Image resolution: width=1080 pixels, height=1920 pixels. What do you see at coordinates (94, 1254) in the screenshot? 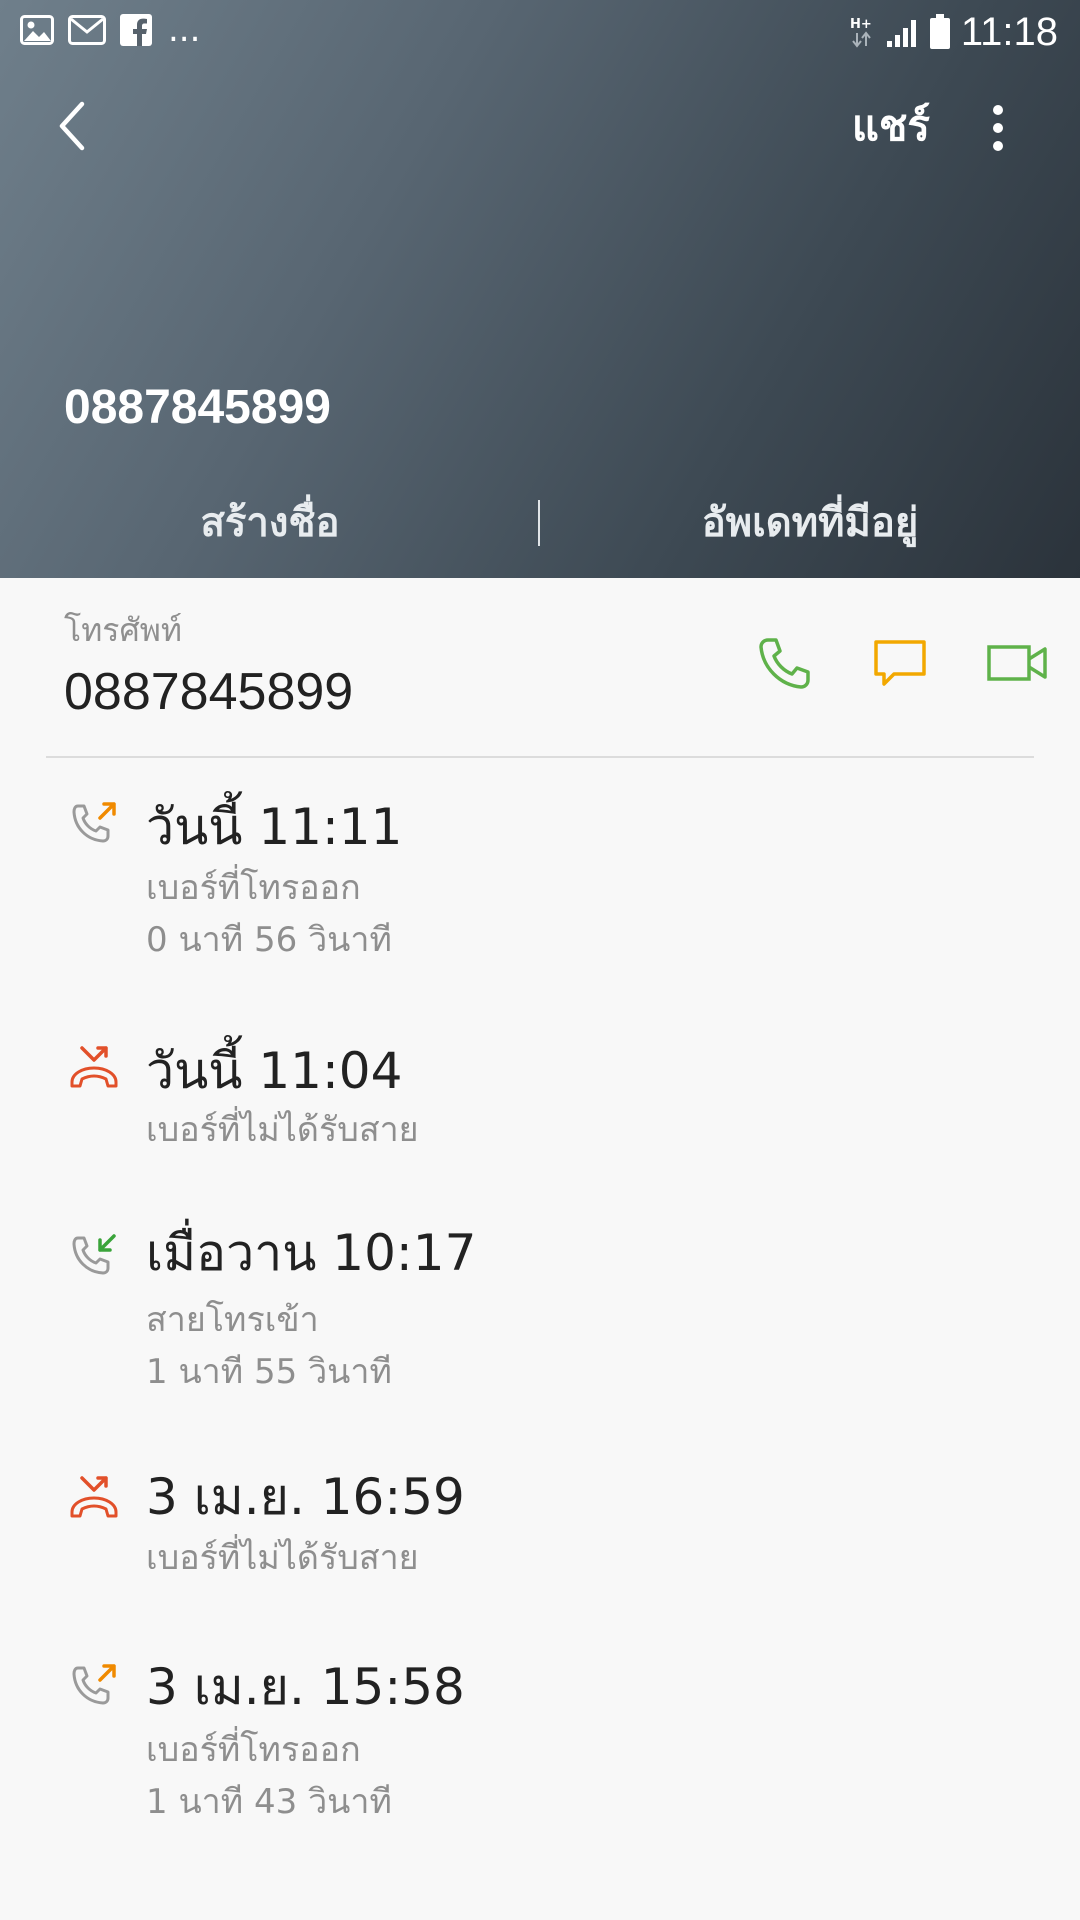
I see `incoming-call-icon` at bounding box center [94, 1254].